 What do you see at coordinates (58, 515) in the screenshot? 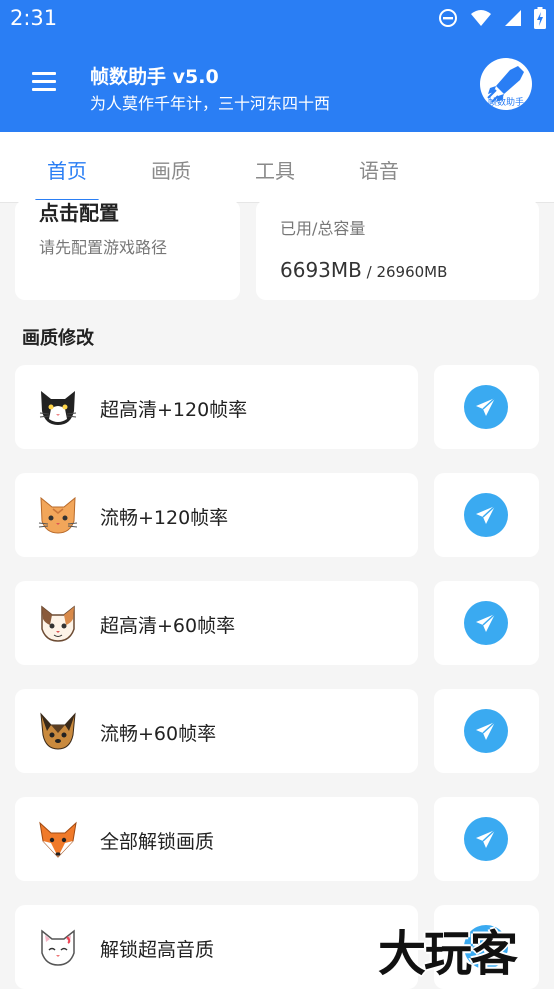
I see `orange-cat-icon` at bounding box center [58, 515].